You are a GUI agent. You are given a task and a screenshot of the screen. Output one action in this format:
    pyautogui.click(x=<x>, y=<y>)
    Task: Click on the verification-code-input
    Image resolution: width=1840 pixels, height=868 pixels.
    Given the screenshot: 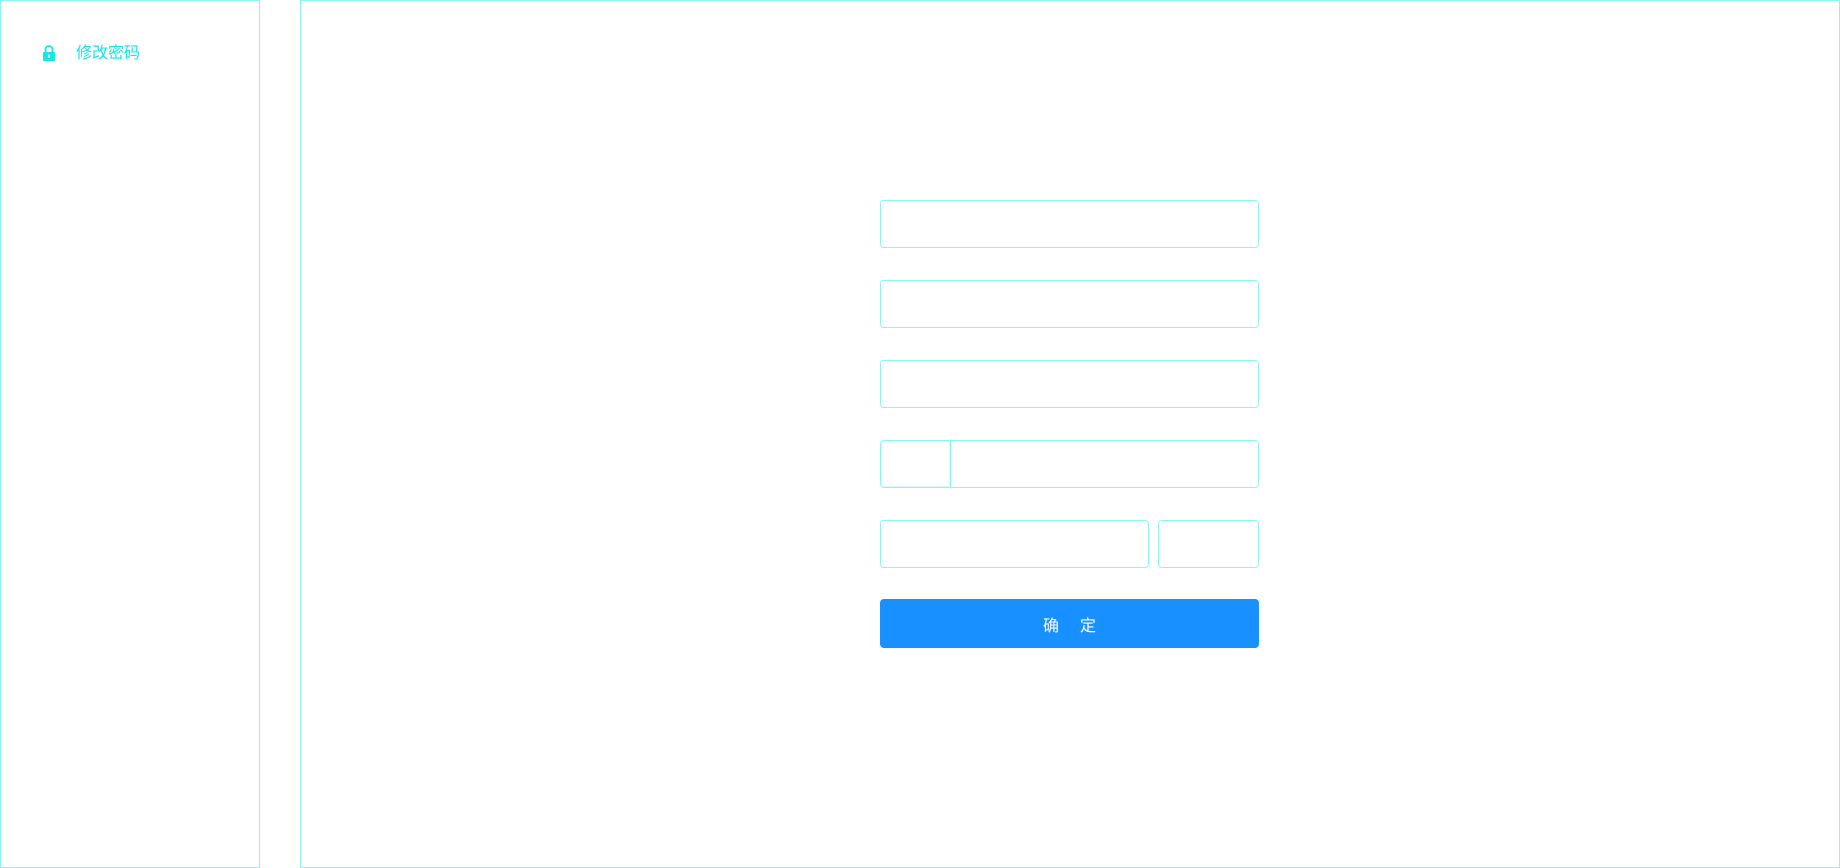 What is the action you would take?
    pyautogui.click(x=1014, y=544)
    